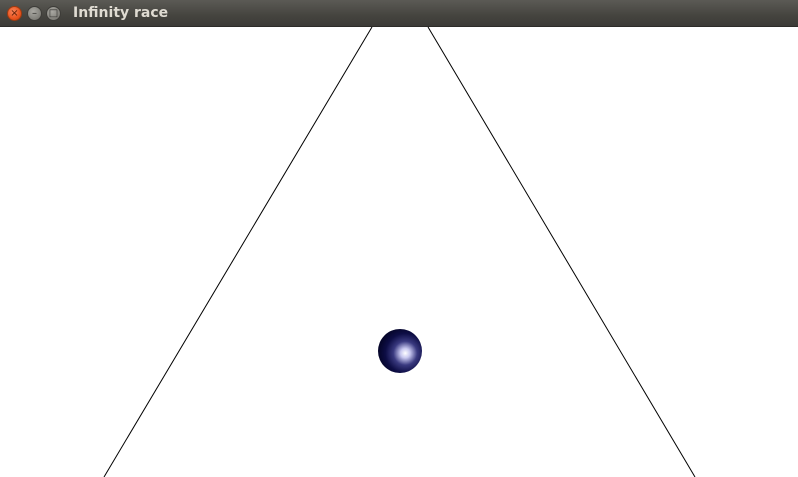  I want to click on minimize-button: –, so click(34, 13).